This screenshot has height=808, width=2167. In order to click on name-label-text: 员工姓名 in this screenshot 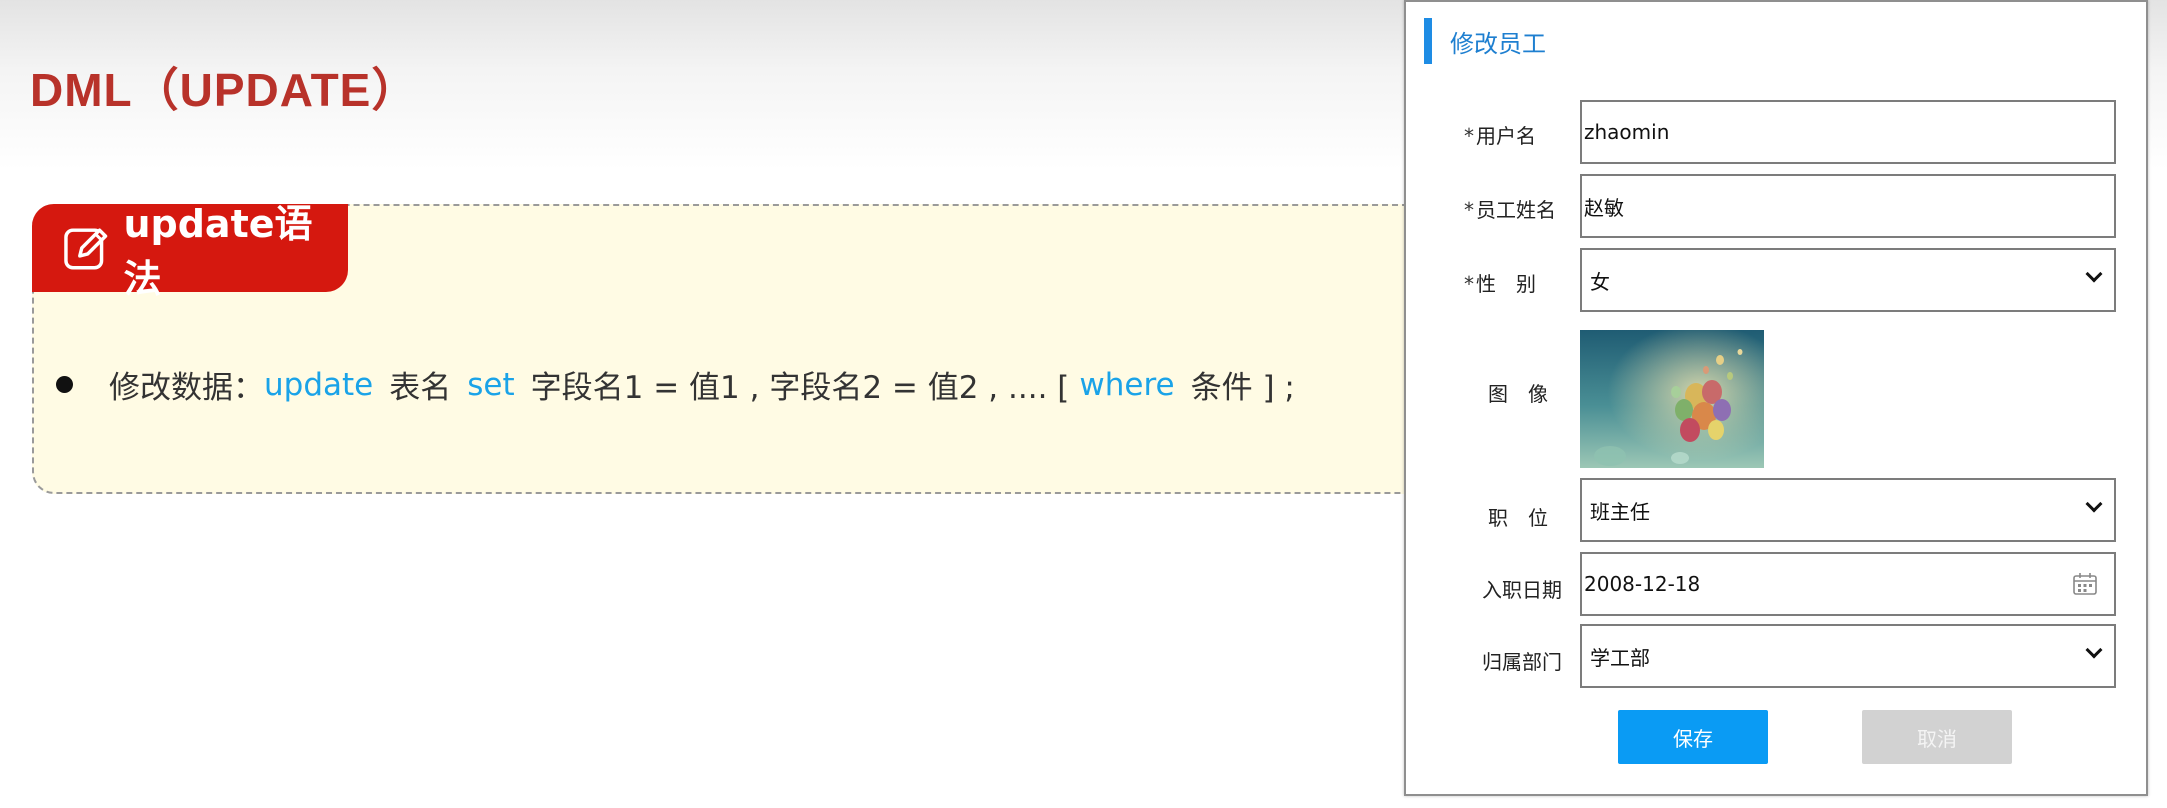, I will do `click(1516, 210)`.